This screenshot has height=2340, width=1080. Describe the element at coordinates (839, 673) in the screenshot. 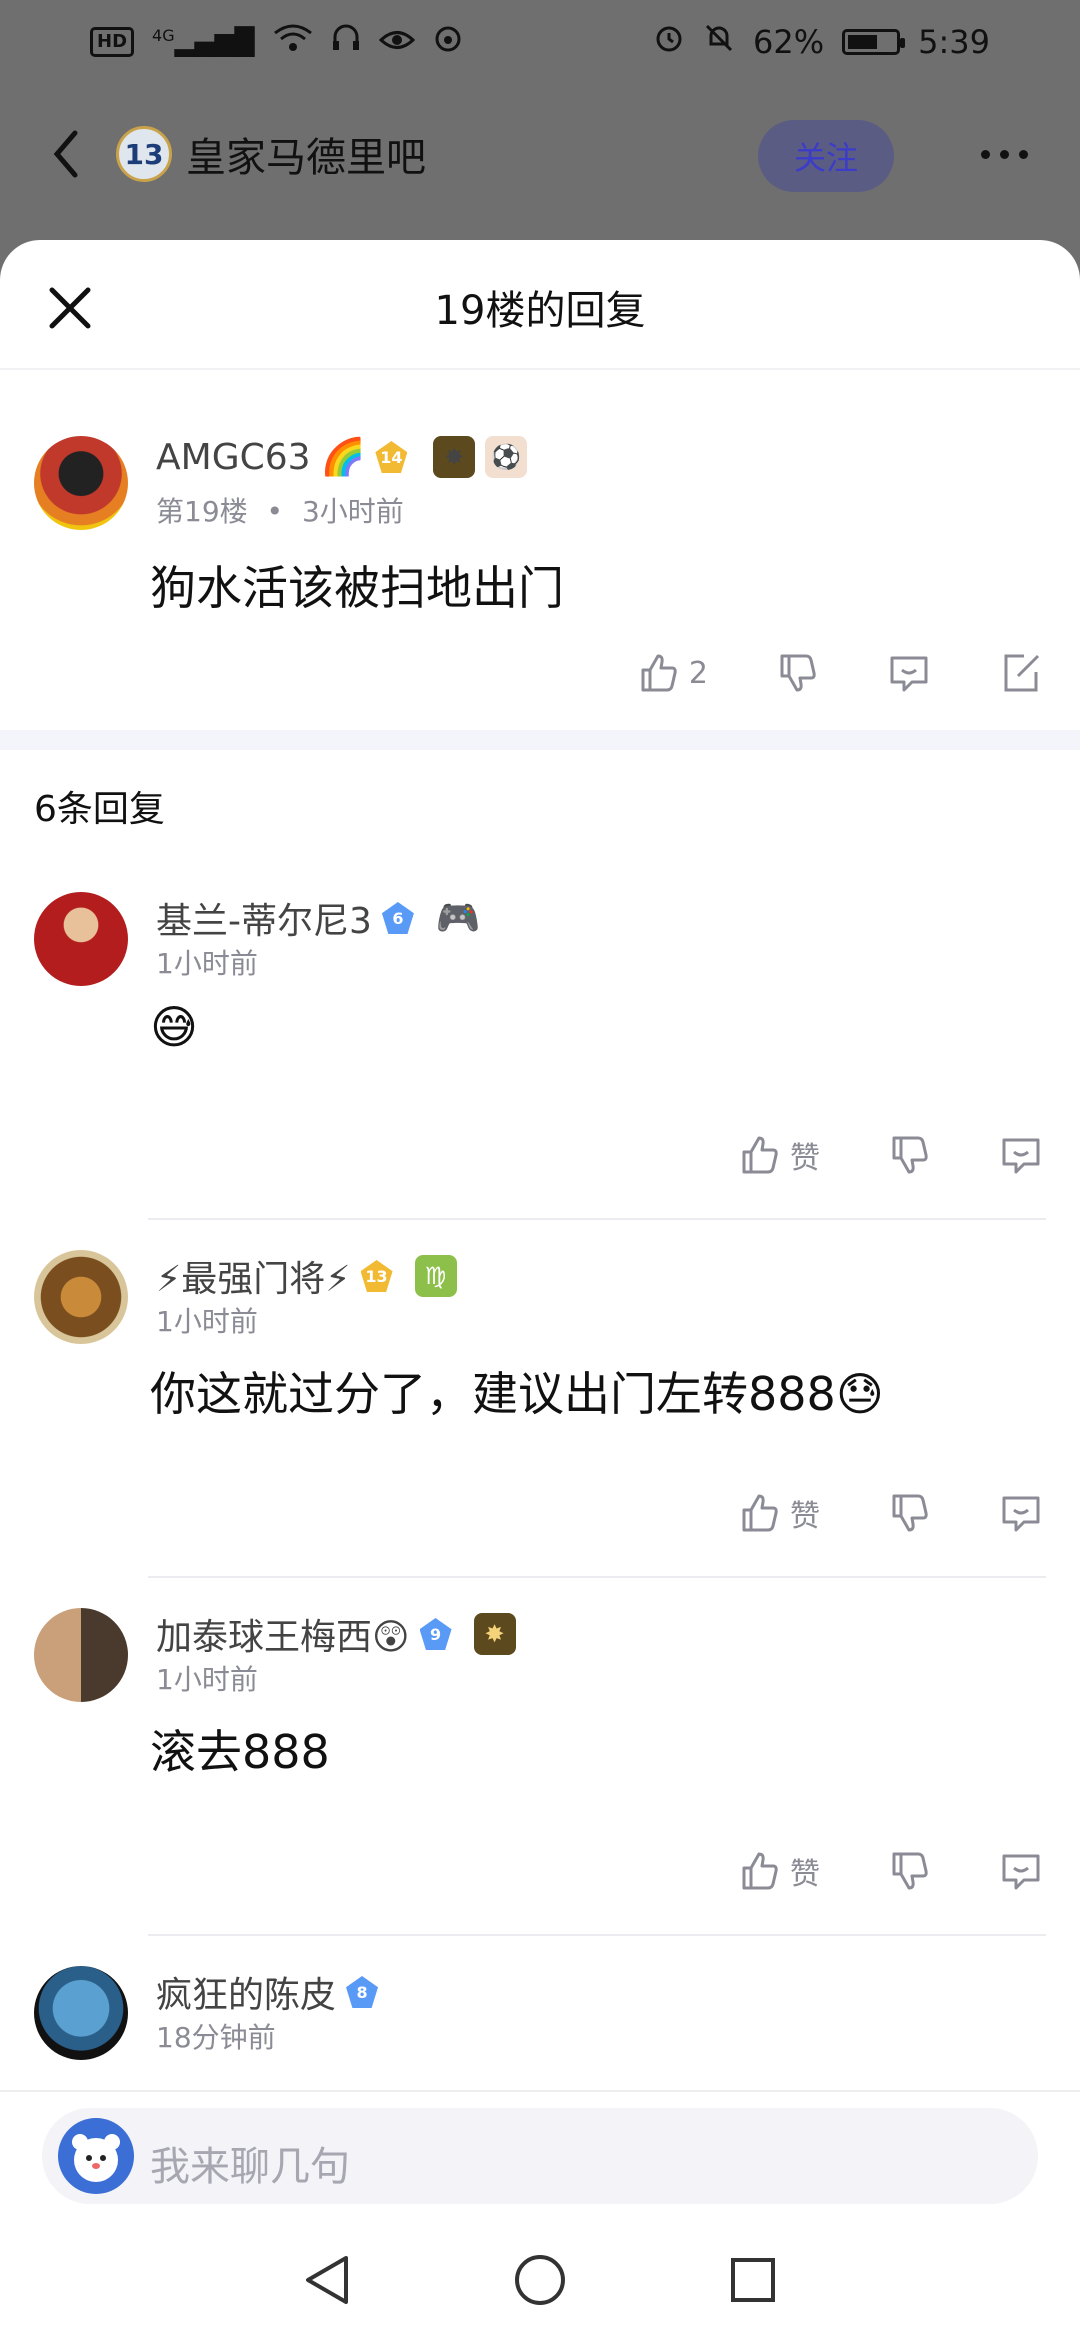

I see `post-actions: 2` at that location.